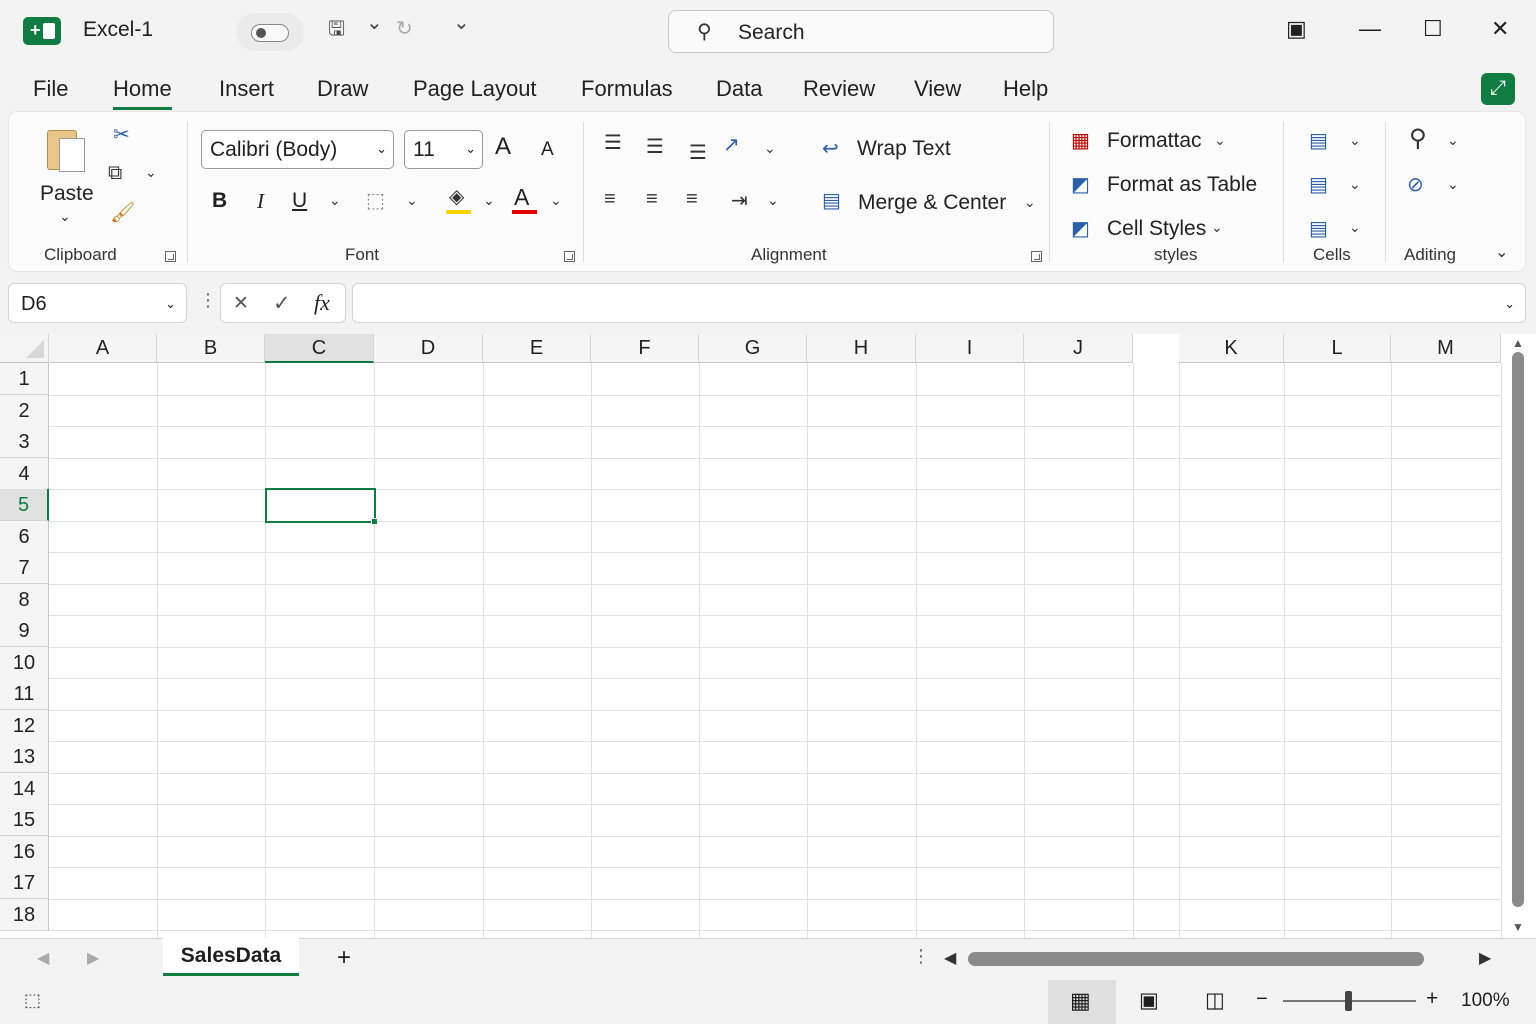 The image size is (1536, 1024). I want to click on format-as-table-button: Format as Table, so click(1182, 185).